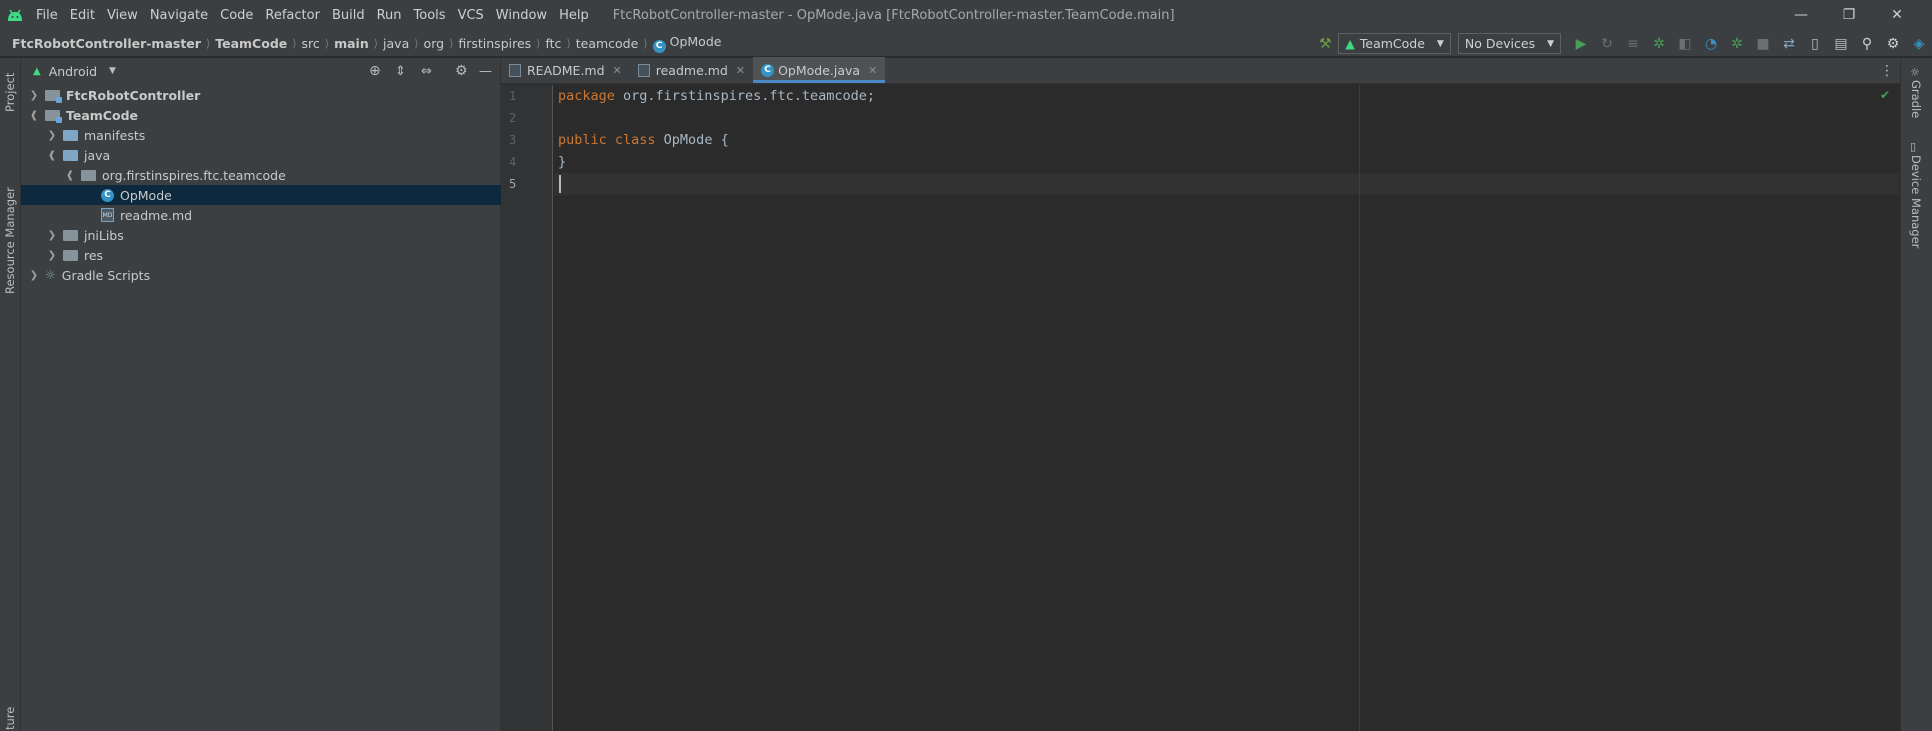  I want to click on coverage-icon: ◧, so click(1685, 43).